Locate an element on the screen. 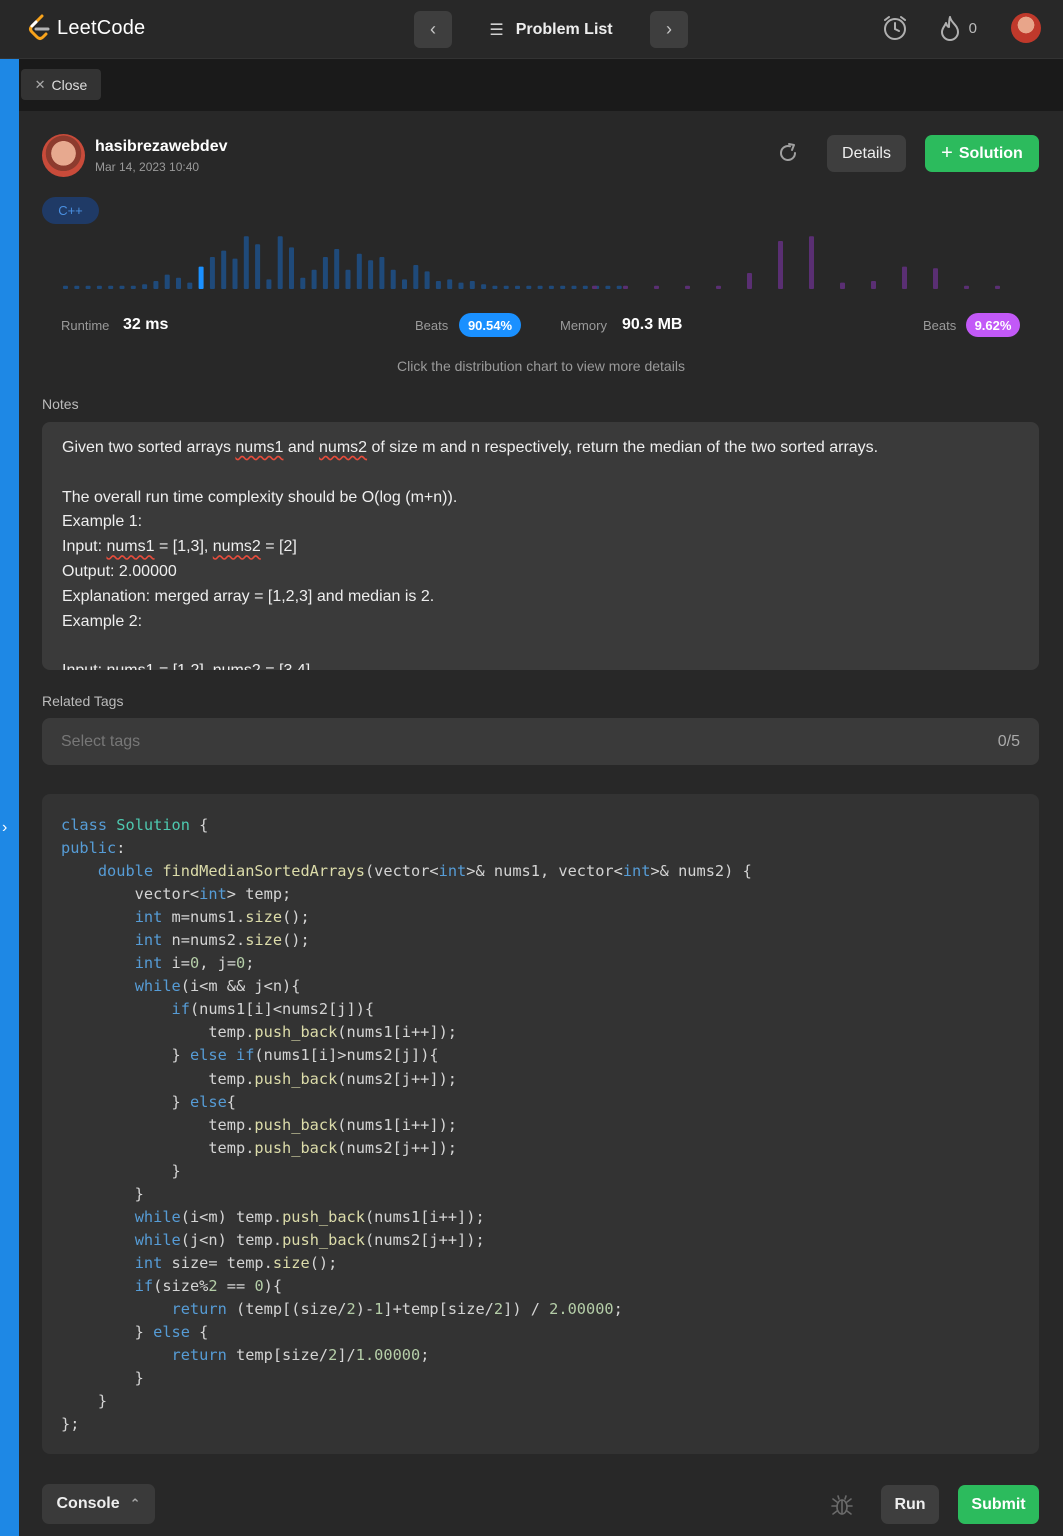 The height and width of the screenshot is (1536, 1063). tags-placeholder: Select tags is located at coordinates (101, 741).